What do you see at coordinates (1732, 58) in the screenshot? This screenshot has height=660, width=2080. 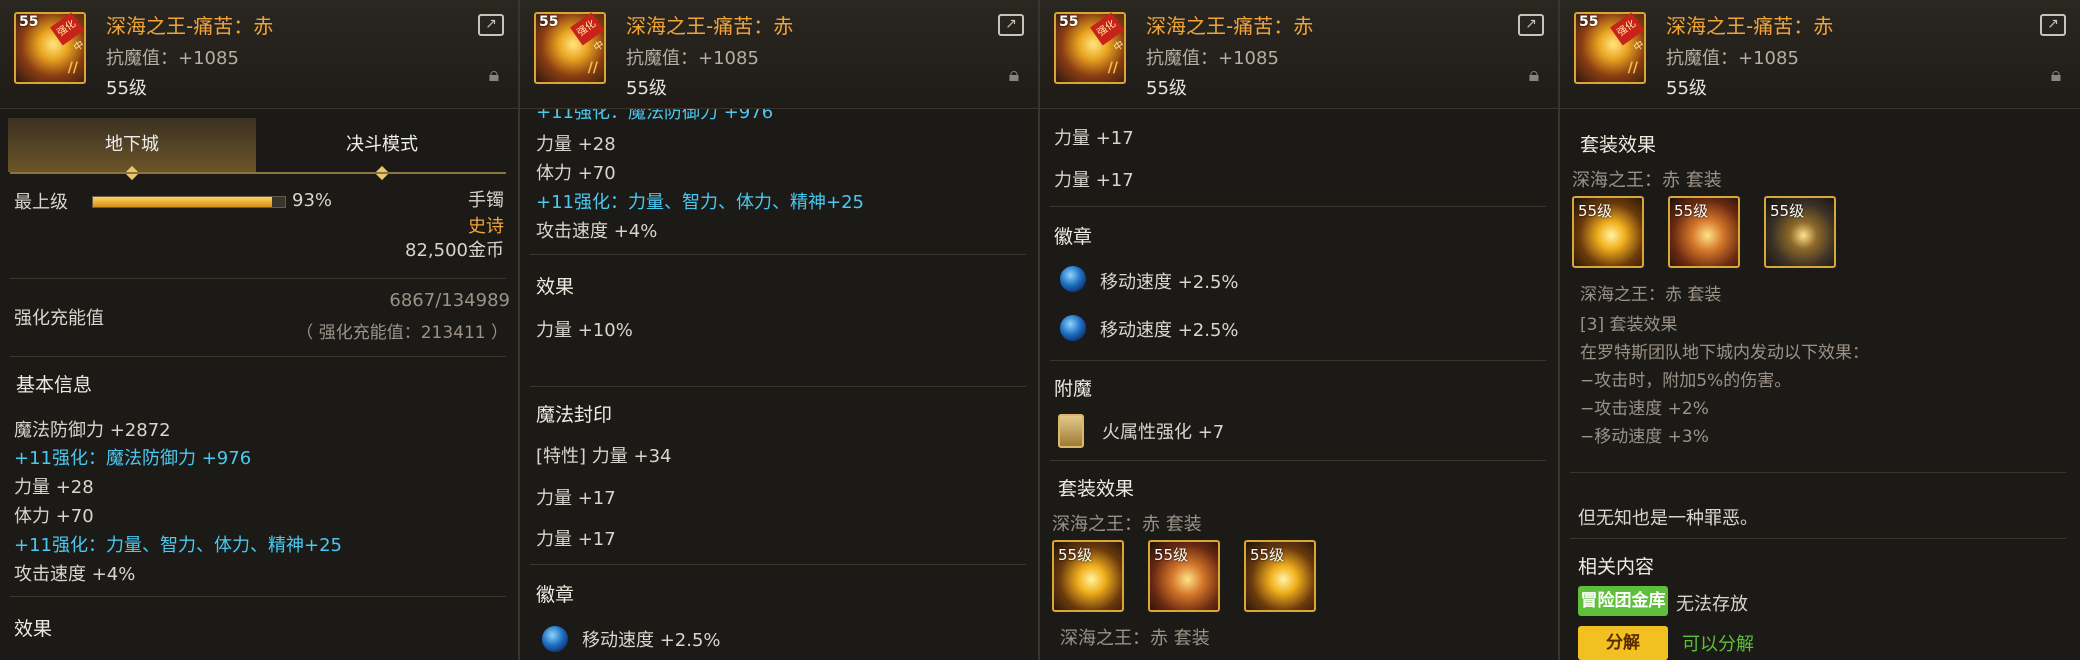 I see `magic-resist: 抗魔值：+1085` at bounding box center [1732, 58].